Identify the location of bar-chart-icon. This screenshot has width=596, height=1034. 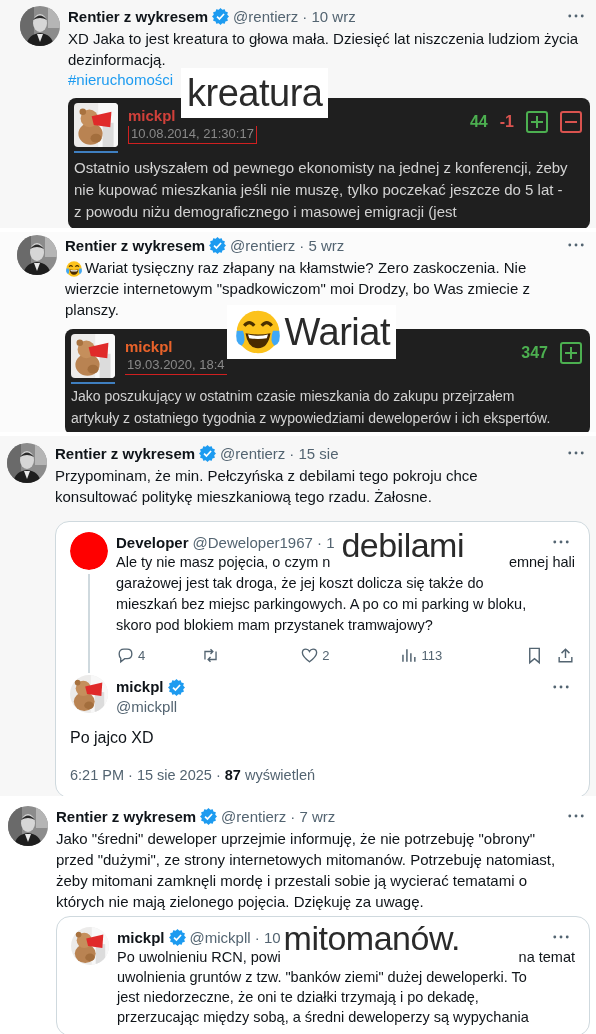
(409, 655).